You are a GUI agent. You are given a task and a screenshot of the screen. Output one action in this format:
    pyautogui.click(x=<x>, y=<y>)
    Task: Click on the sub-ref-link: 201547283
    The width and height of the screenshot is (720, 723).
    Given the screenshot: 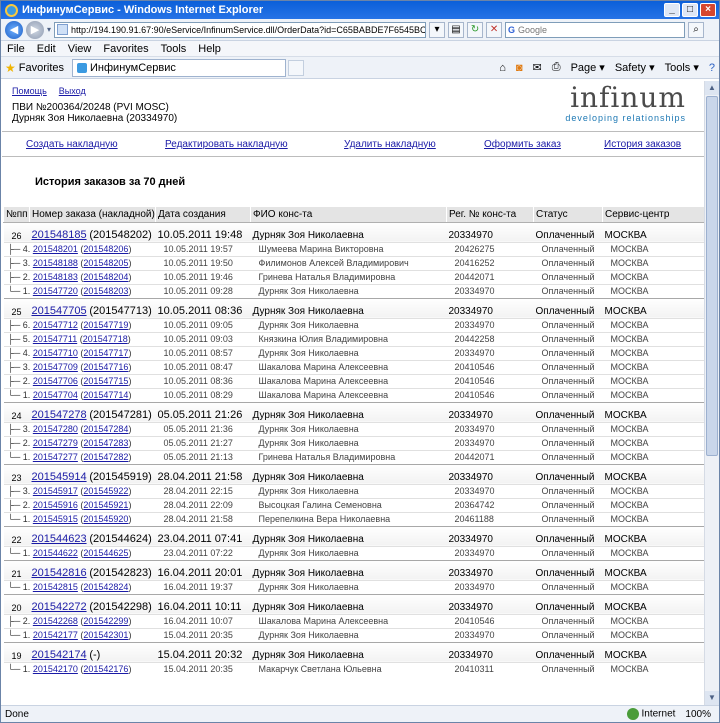 What is the action you would take?
    pyautogui.click(x=105, y=443)
    